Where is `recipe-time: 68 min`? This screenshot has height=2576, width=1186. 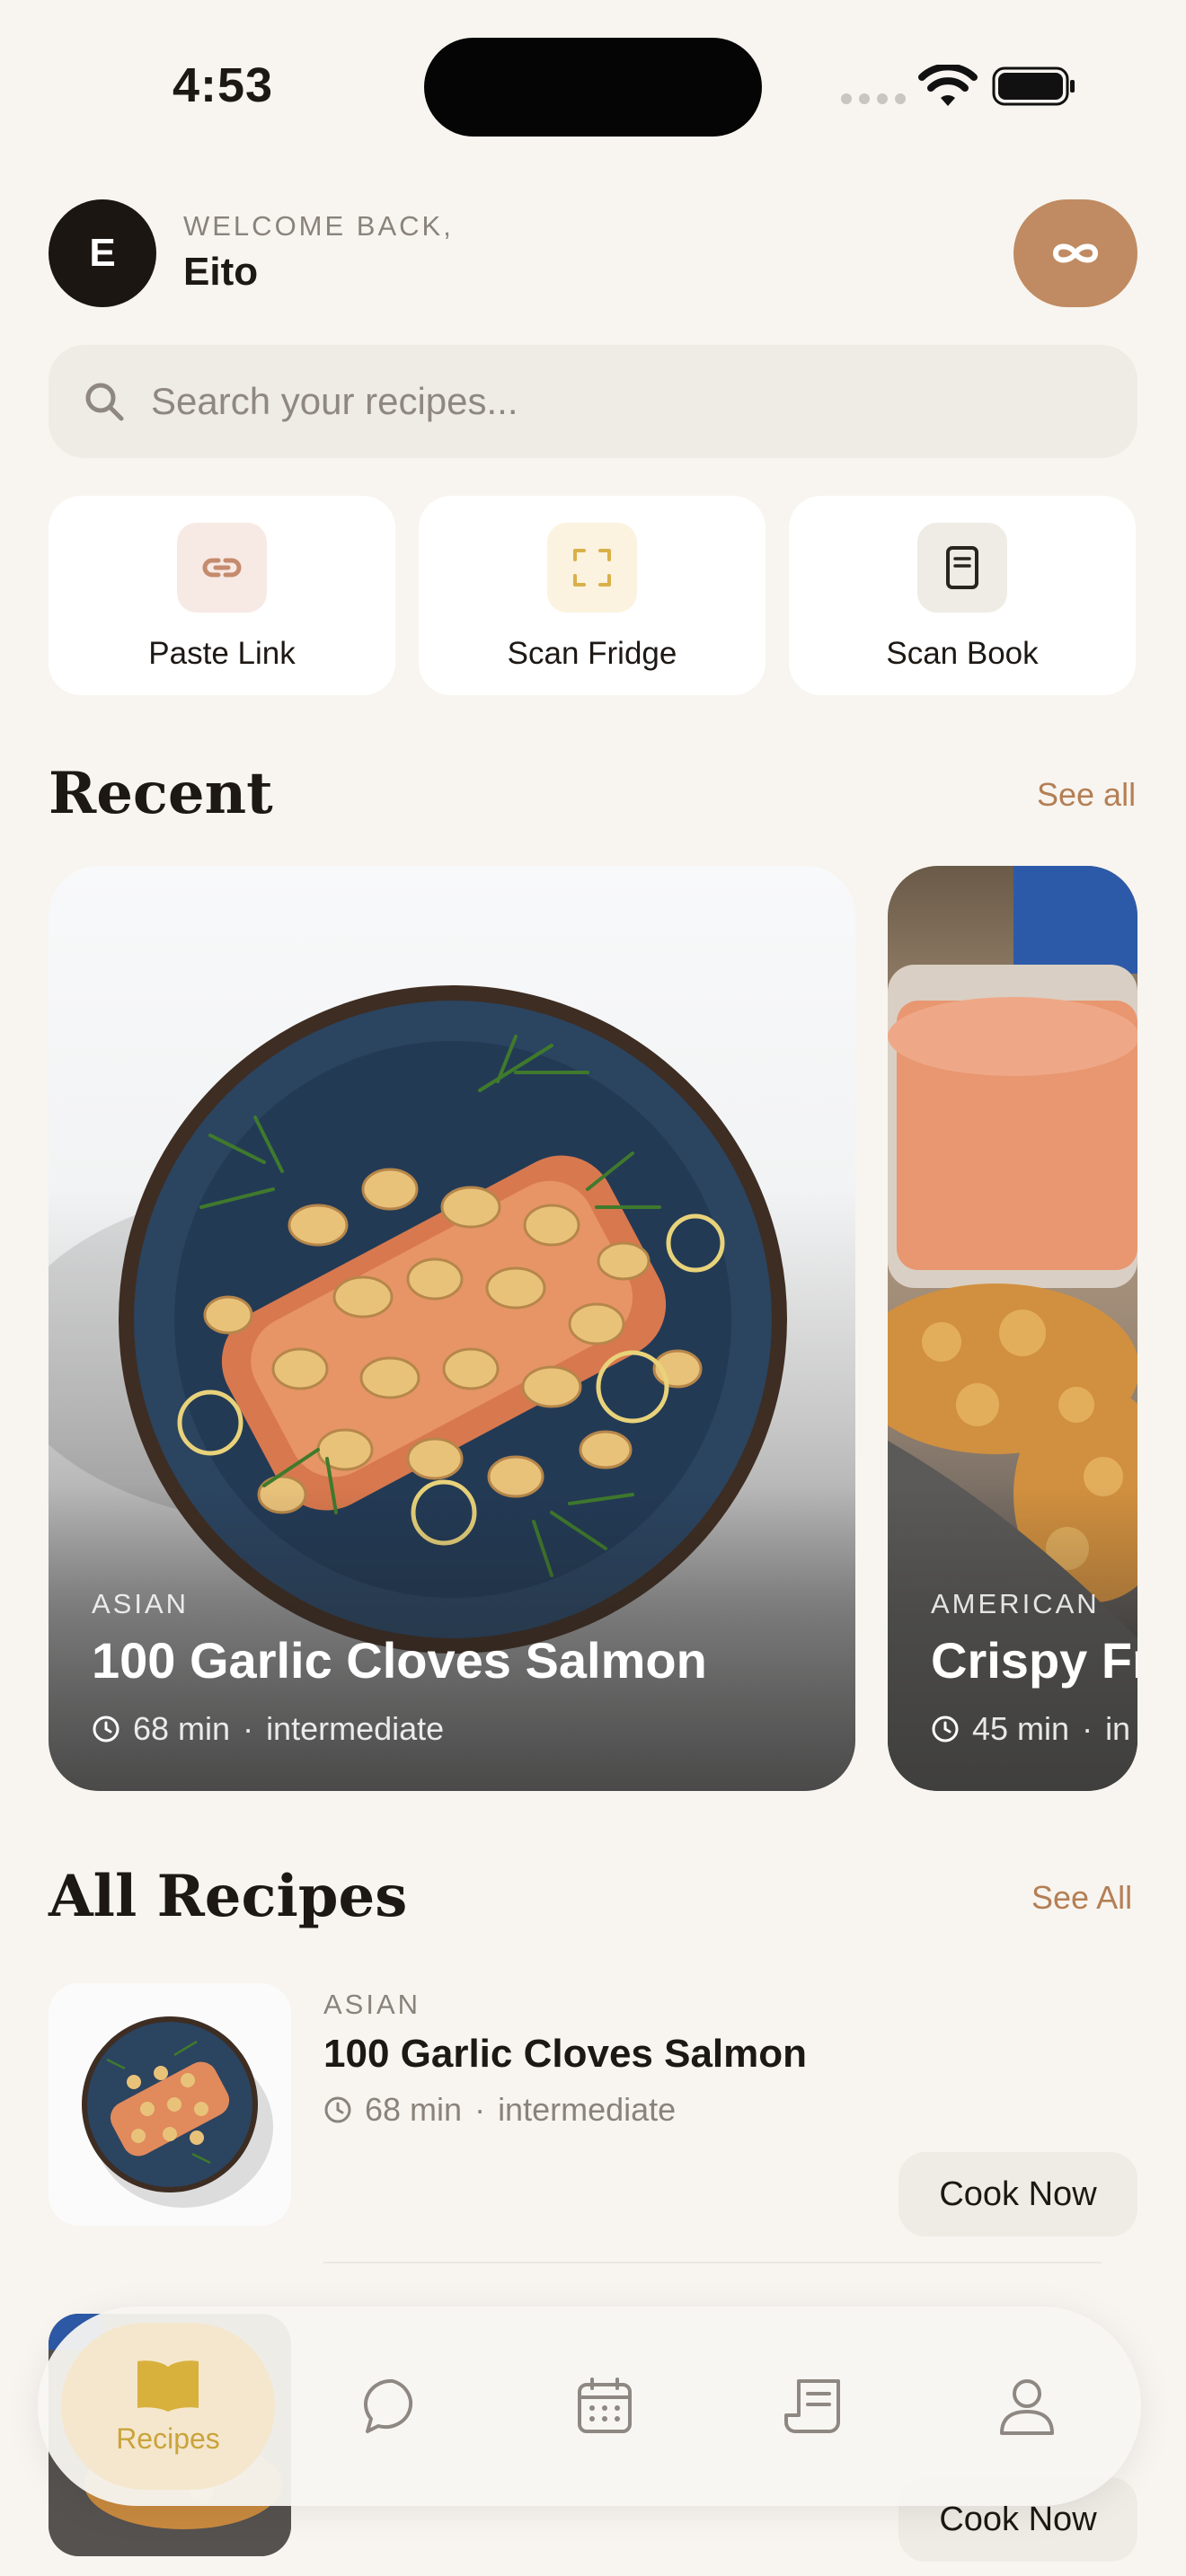
recipe-time: 68 min is located at coordinates (414, 2109).